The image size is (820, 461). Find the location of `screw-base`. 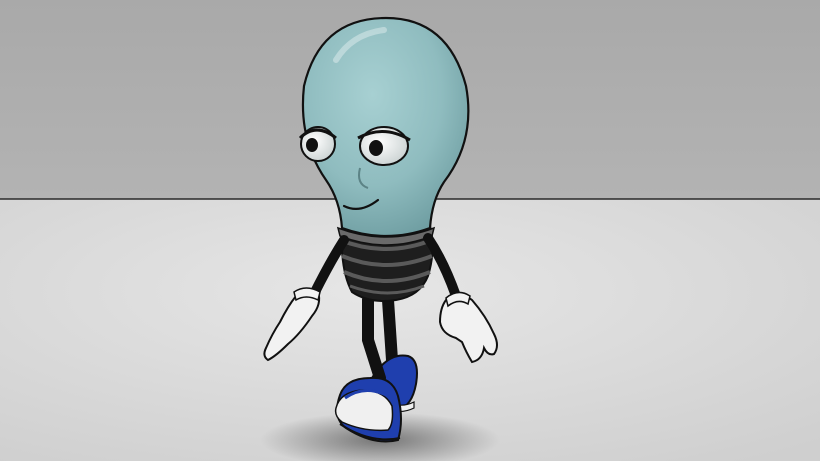

screw-base is located at coordinates (386, 263).